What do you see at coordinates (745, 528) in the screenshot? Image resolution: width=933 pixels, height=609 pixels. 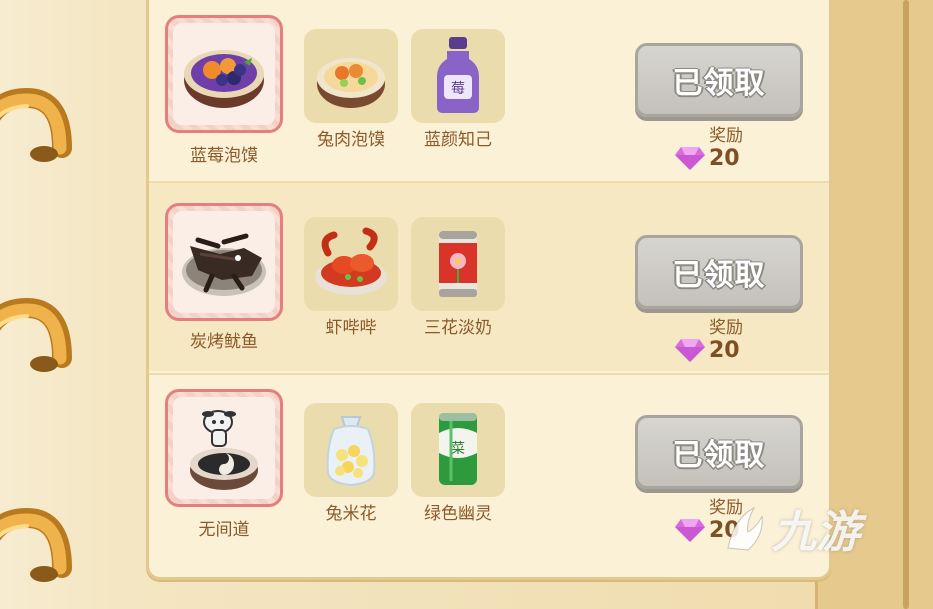 I see `watermark-logo-icon` at bounding box center [745, 528].